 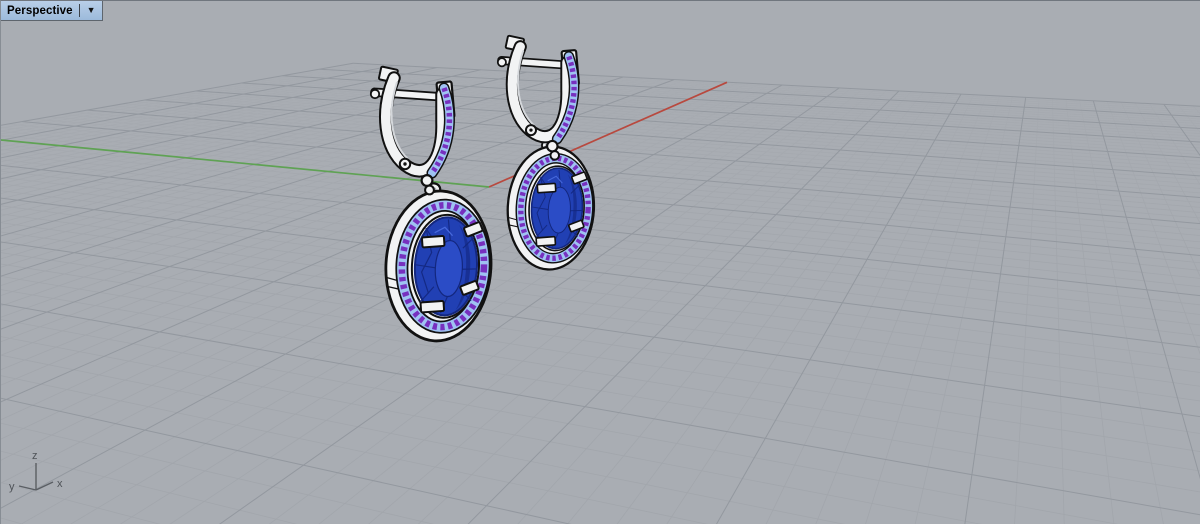 What do you see at coordinates (60, 484) in the screenshot?
I see `gizmo-x-label: x` at bounding box center [60, 484].